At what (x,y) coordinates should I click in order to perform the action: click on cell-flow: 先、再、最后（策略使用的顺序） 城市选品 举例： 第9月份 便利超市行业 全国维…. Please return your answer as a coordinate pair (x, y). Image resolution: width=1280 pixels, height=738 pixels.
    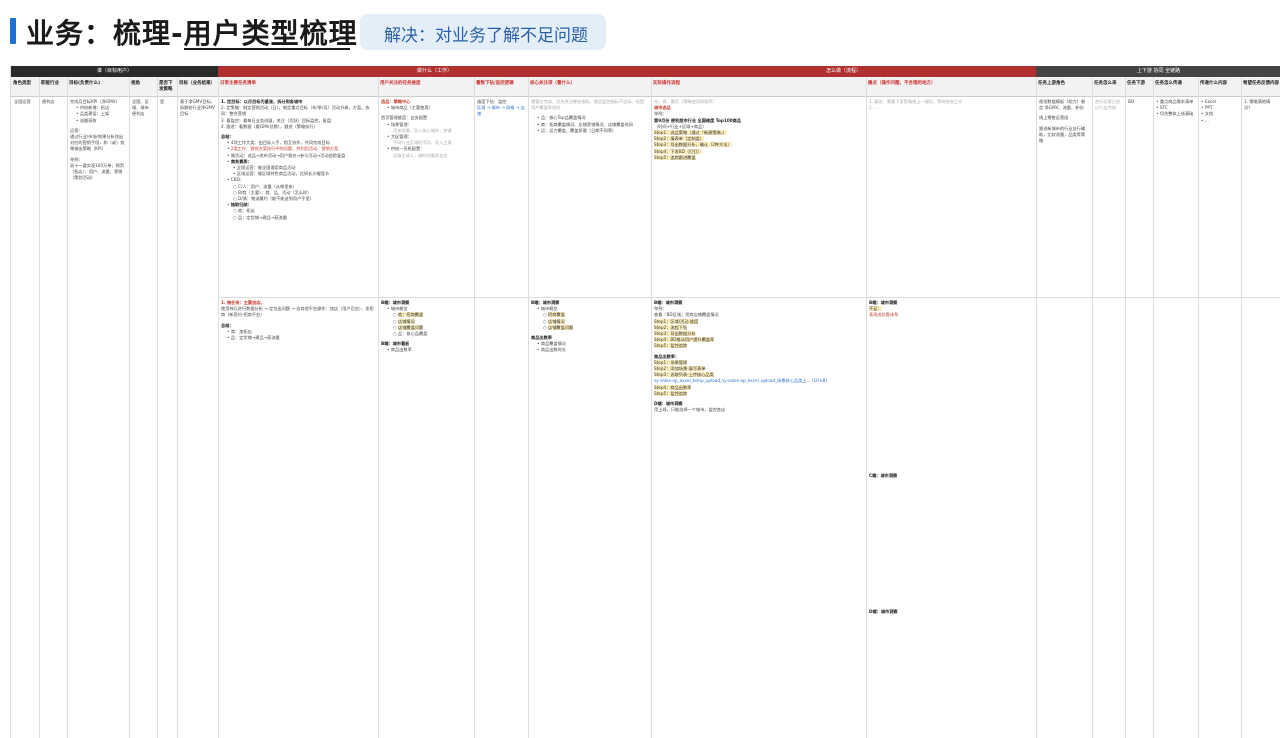
    Looking at the image, I should click on (698, 129).